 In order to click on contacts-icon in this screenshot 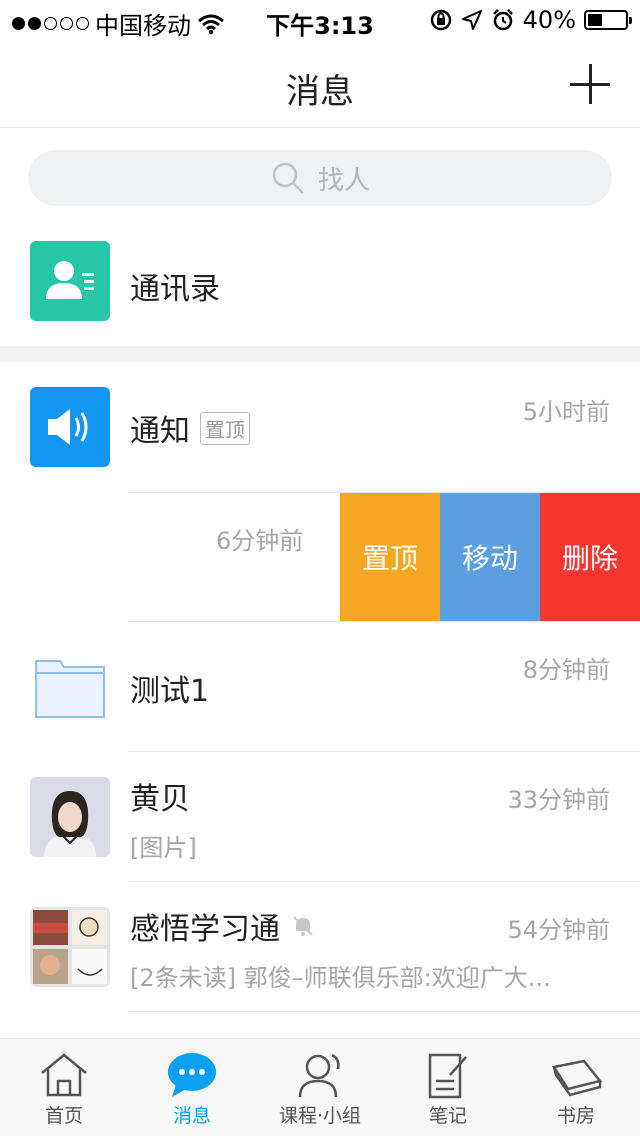, I will do `click(70, 281)`.